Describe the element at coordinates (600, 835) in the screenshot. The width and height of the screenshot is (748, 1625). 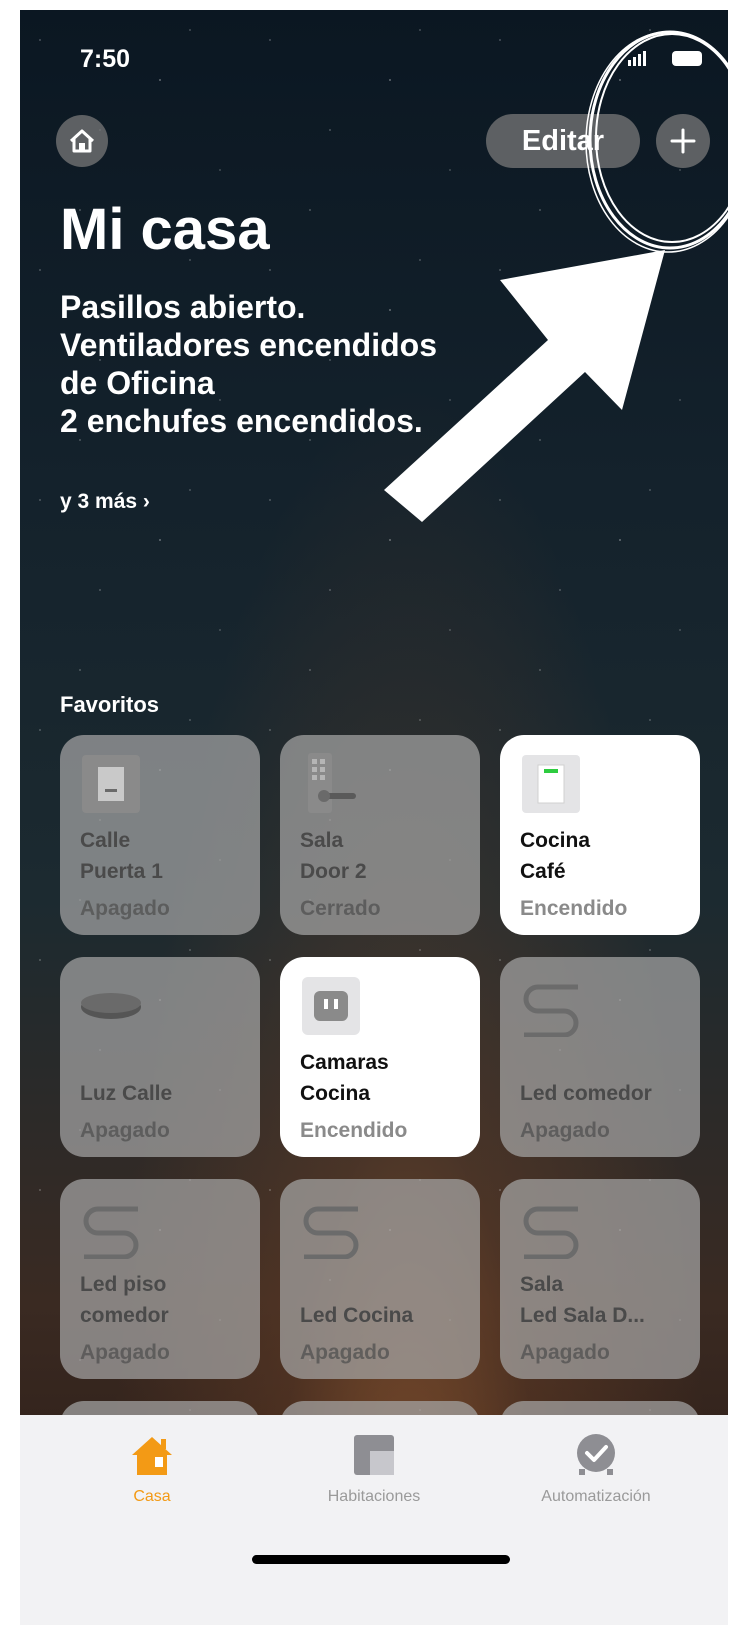
I see `accessory-tile-cocina-cafe: Cocina Café Encendido` at that location.